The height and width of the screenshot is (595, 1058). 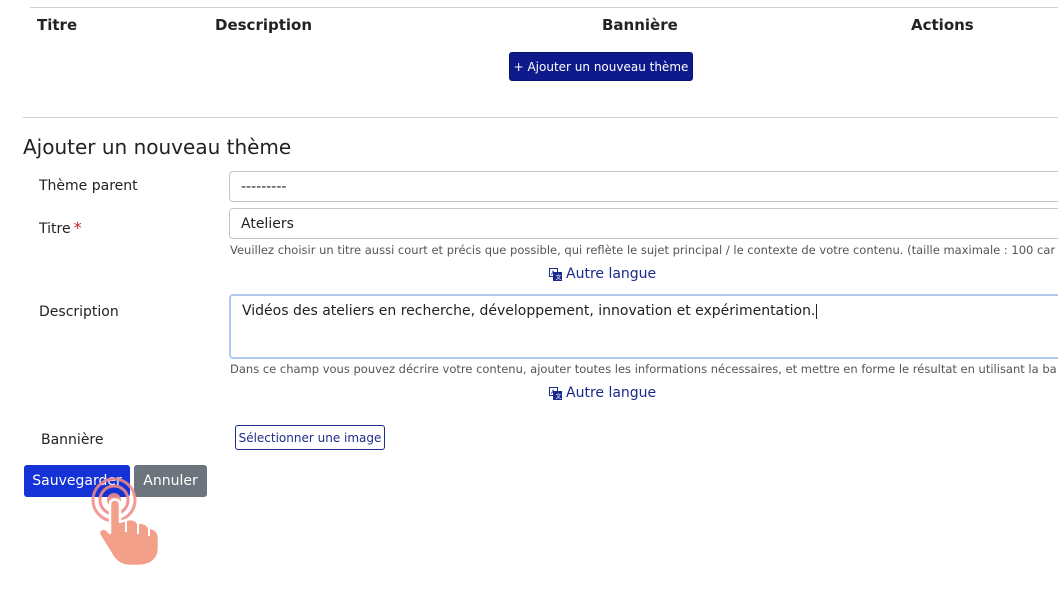 I want to click on required-mark: *, so click(x=77, y=227).